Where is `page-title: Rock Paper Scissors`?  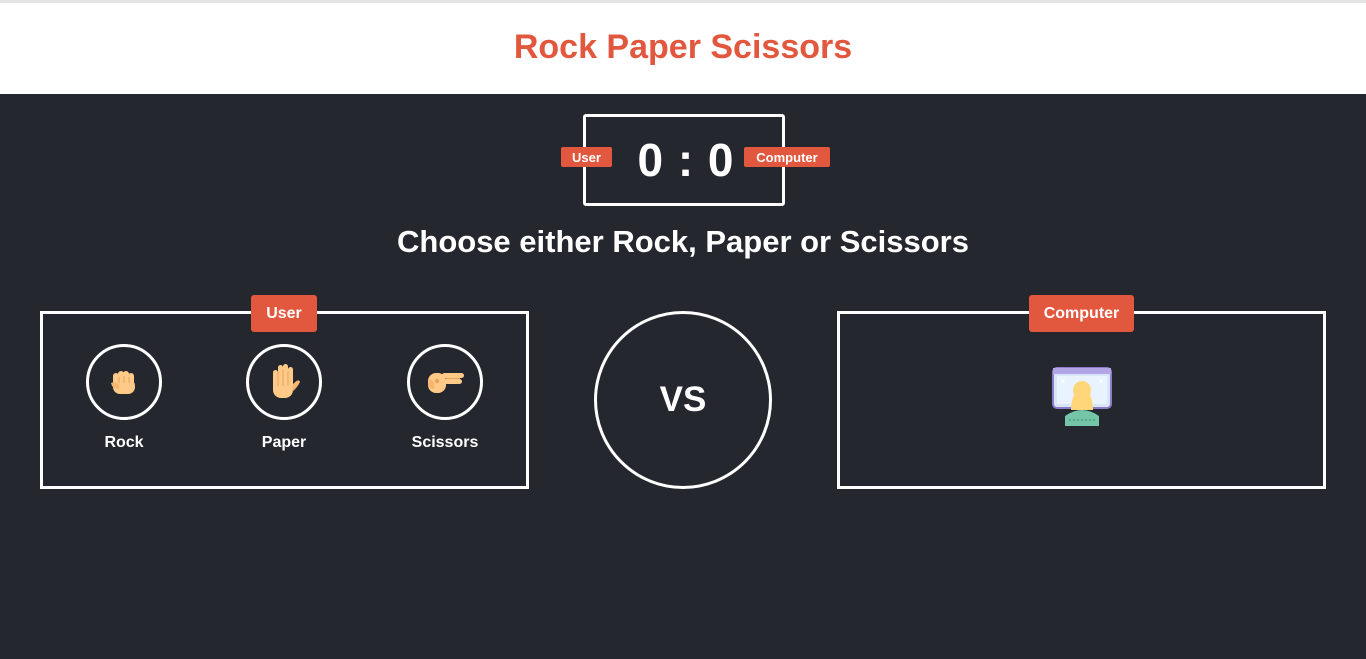
page-title: Rock Paper Scissors is located at coordinates (683, 47).